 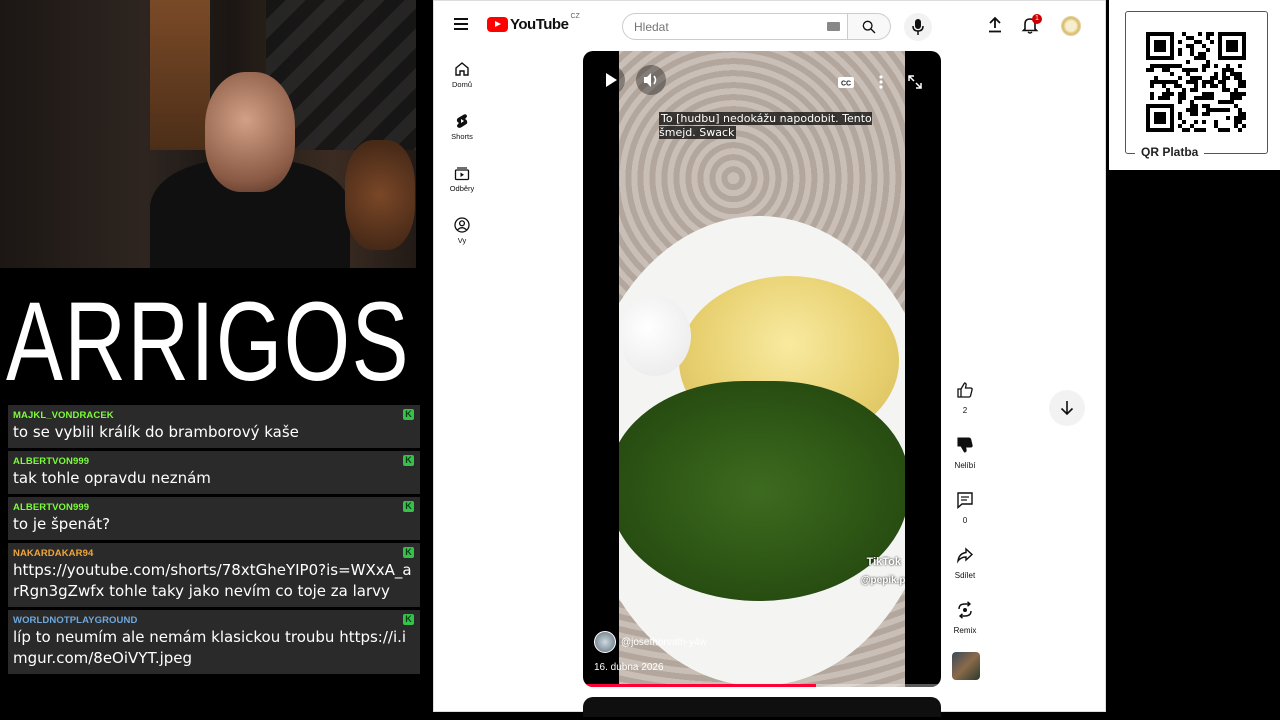 I want to click on play-icon, so click(x=611, y=80).